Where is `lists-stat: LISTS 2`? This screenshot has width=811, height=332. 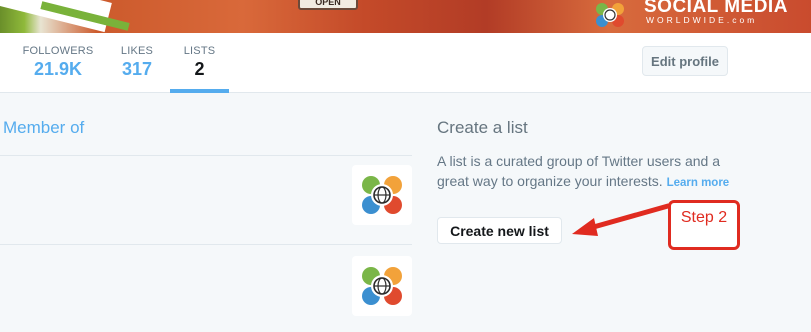
lists-stat: LISTS 2 is located at coordinates (199, 63).